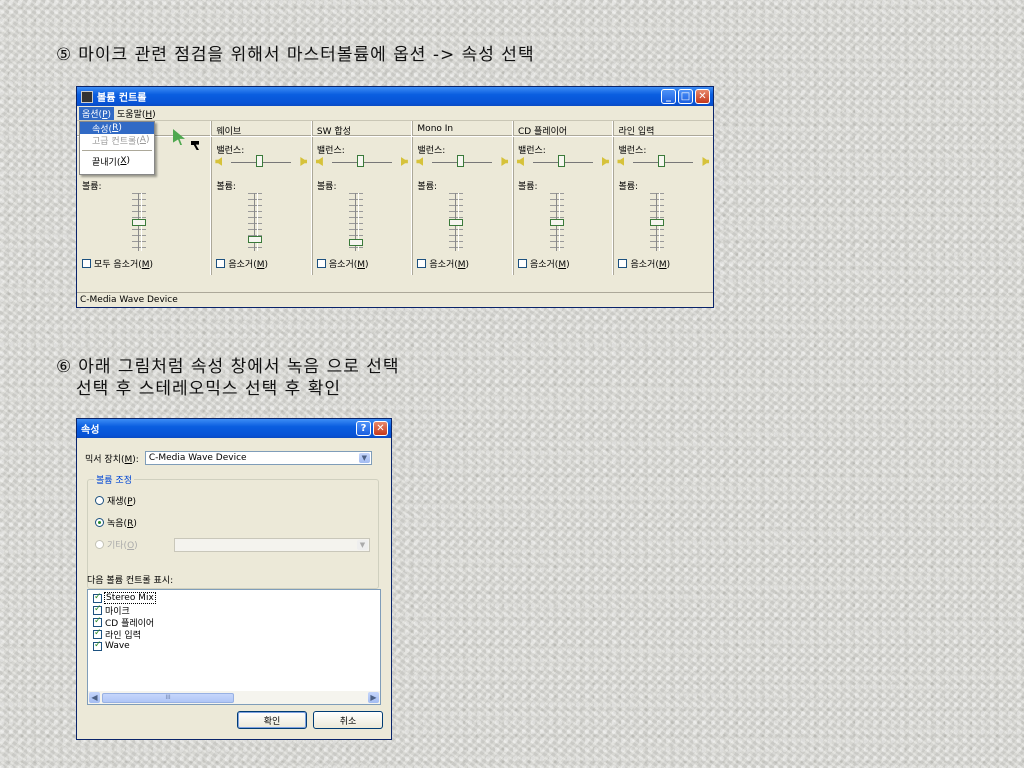 This screenshot has height=768, width=1024. What do you see at coordinates (136, 113) in the screenshot?
I see `menu-help: 도움말(H)` at bounding box center [136, 113].